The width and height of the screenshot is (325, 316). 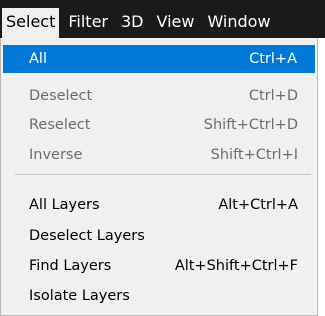 What do you see at coordinates (38, 59) in the screenshot?
I see `menu-item-label: All` at bounding box center [38, 59].